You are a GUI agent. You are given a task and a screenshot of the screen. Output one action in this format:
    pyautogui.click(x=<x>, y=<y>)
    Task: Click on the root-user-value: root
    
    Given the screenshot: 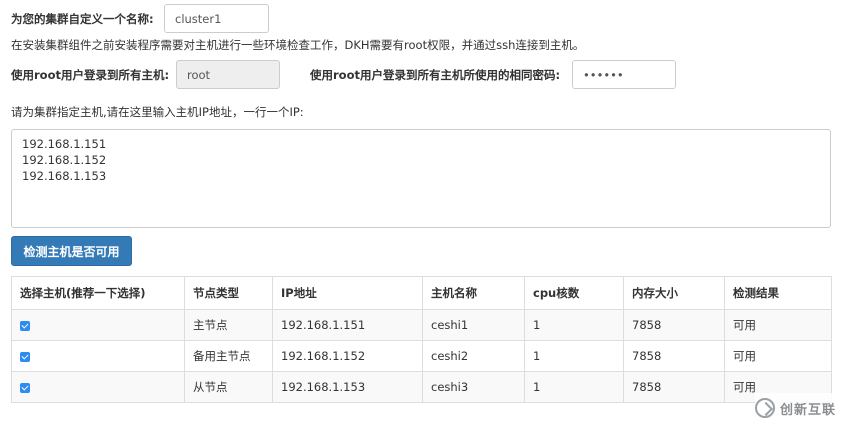 What is the action you would take?
    pyautogui.click(x=199, y=74)
    